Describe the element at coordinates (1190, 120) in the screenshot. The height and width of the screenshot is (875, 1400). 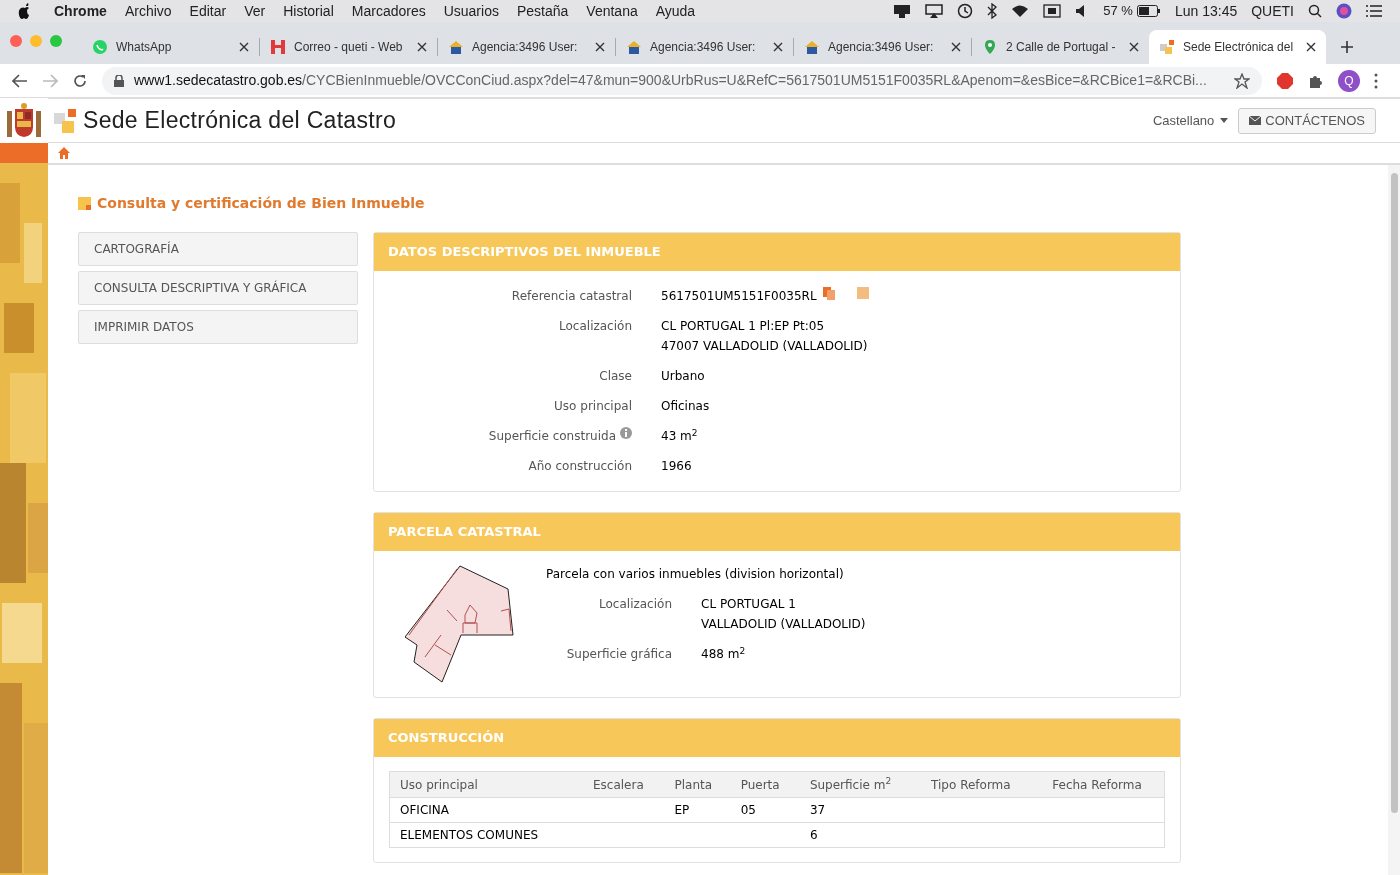
I see `language-dropdown: Castellano` at that location.